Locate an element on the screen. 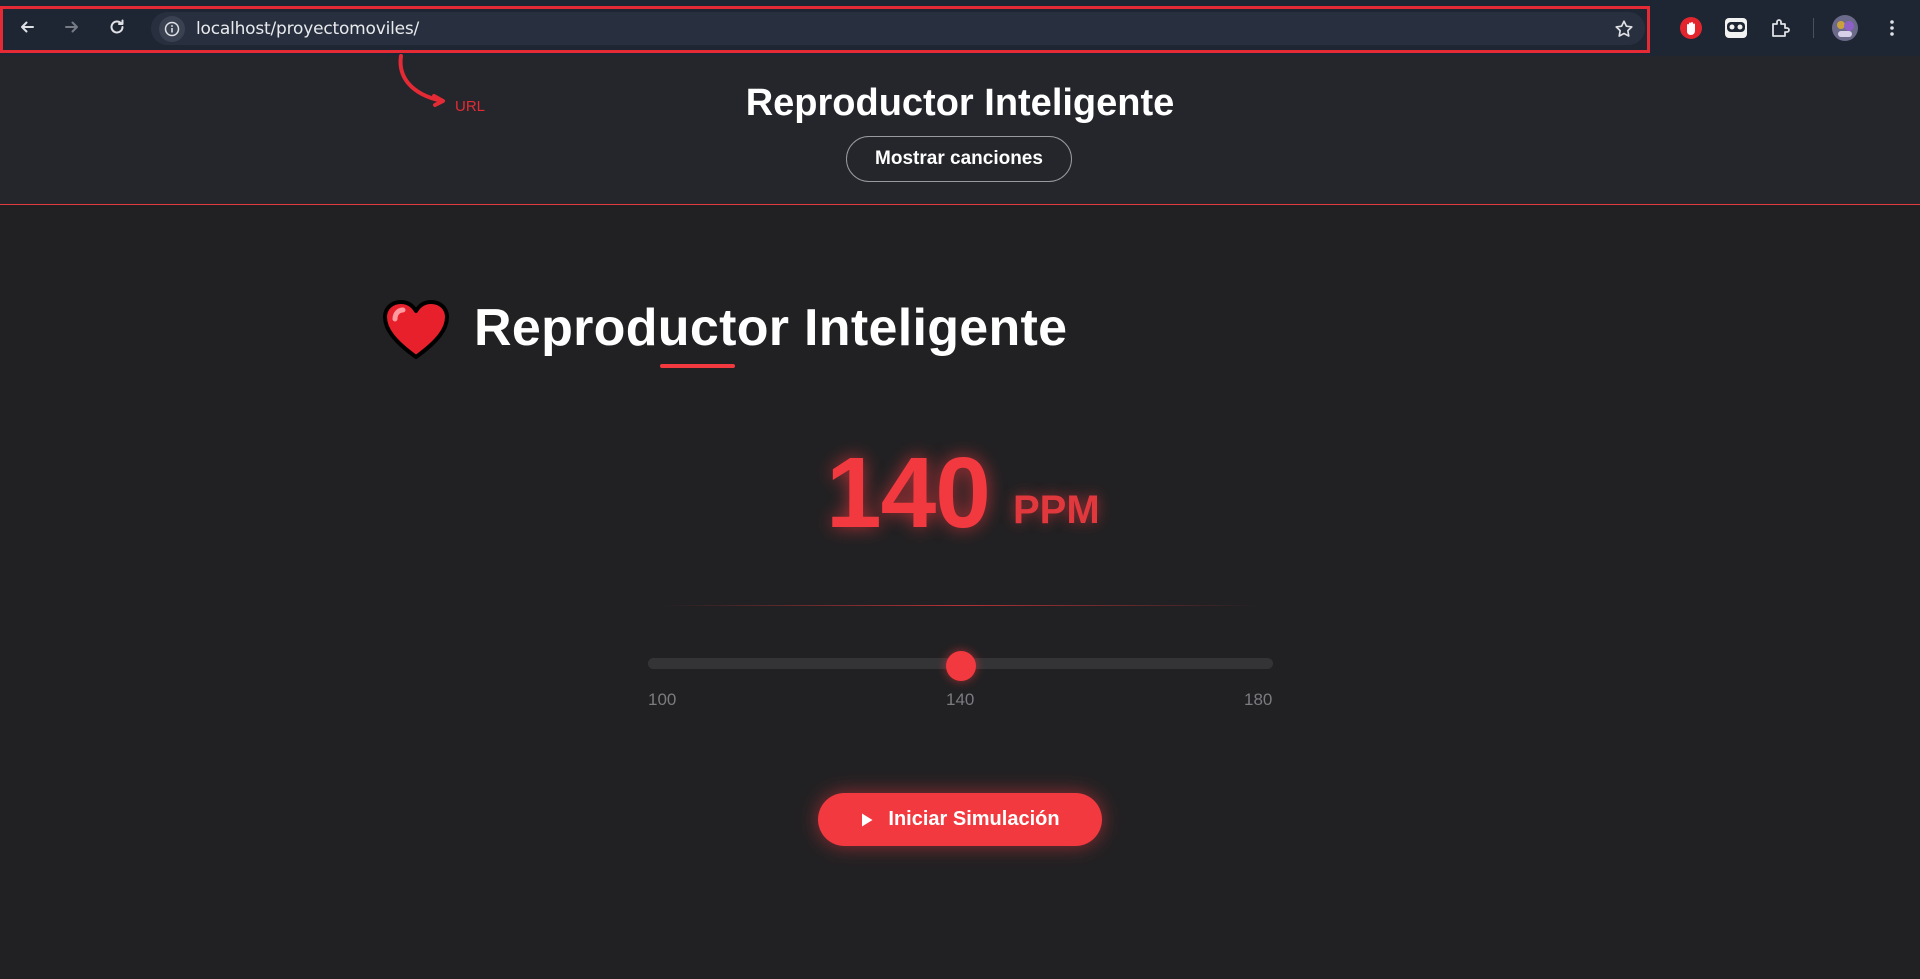 The width and height of the screenshot is (1920, 979). divider is located at coordinates (960, 605).